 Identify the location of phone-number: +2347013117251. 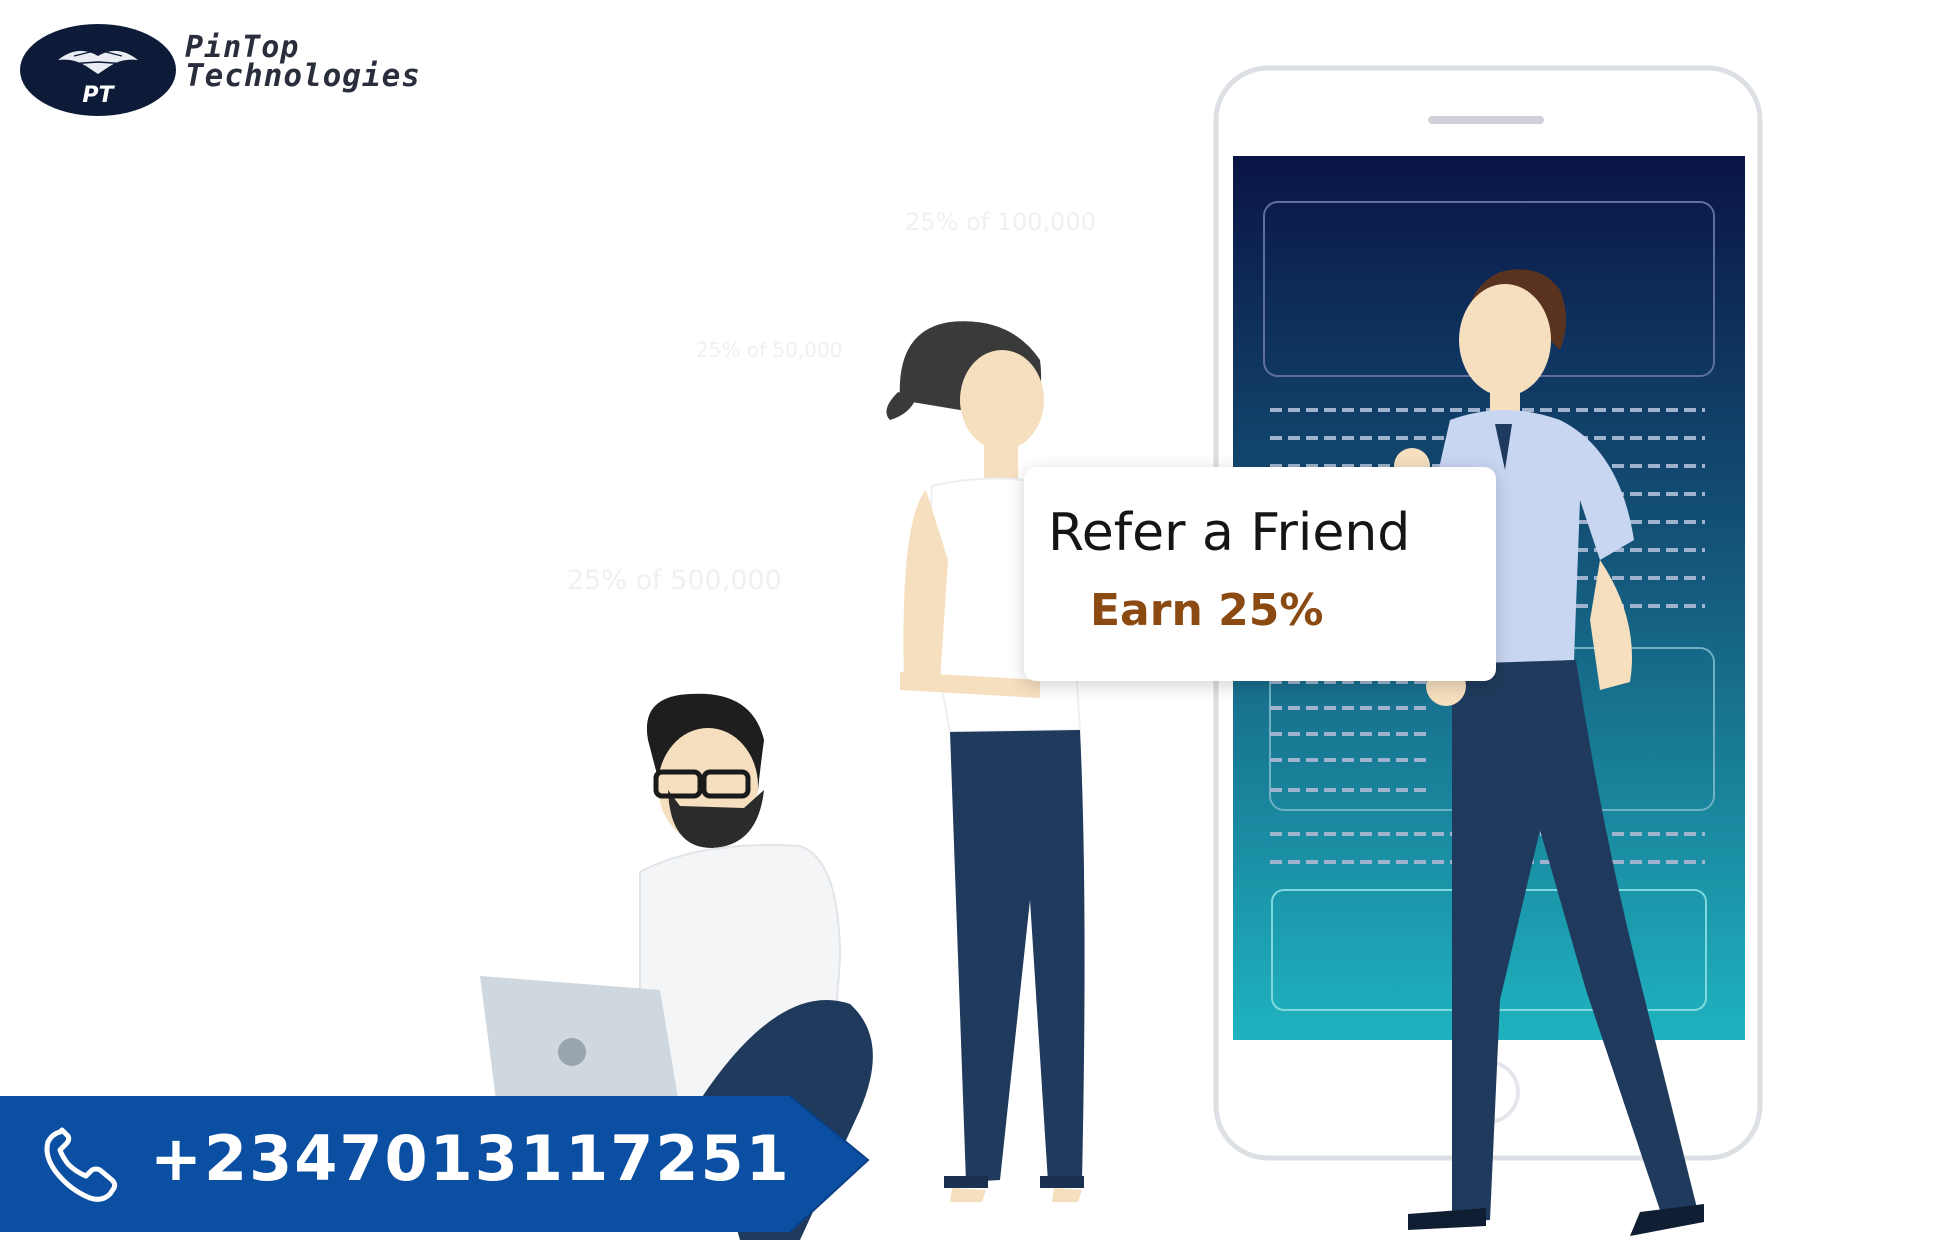
(470, 1158).